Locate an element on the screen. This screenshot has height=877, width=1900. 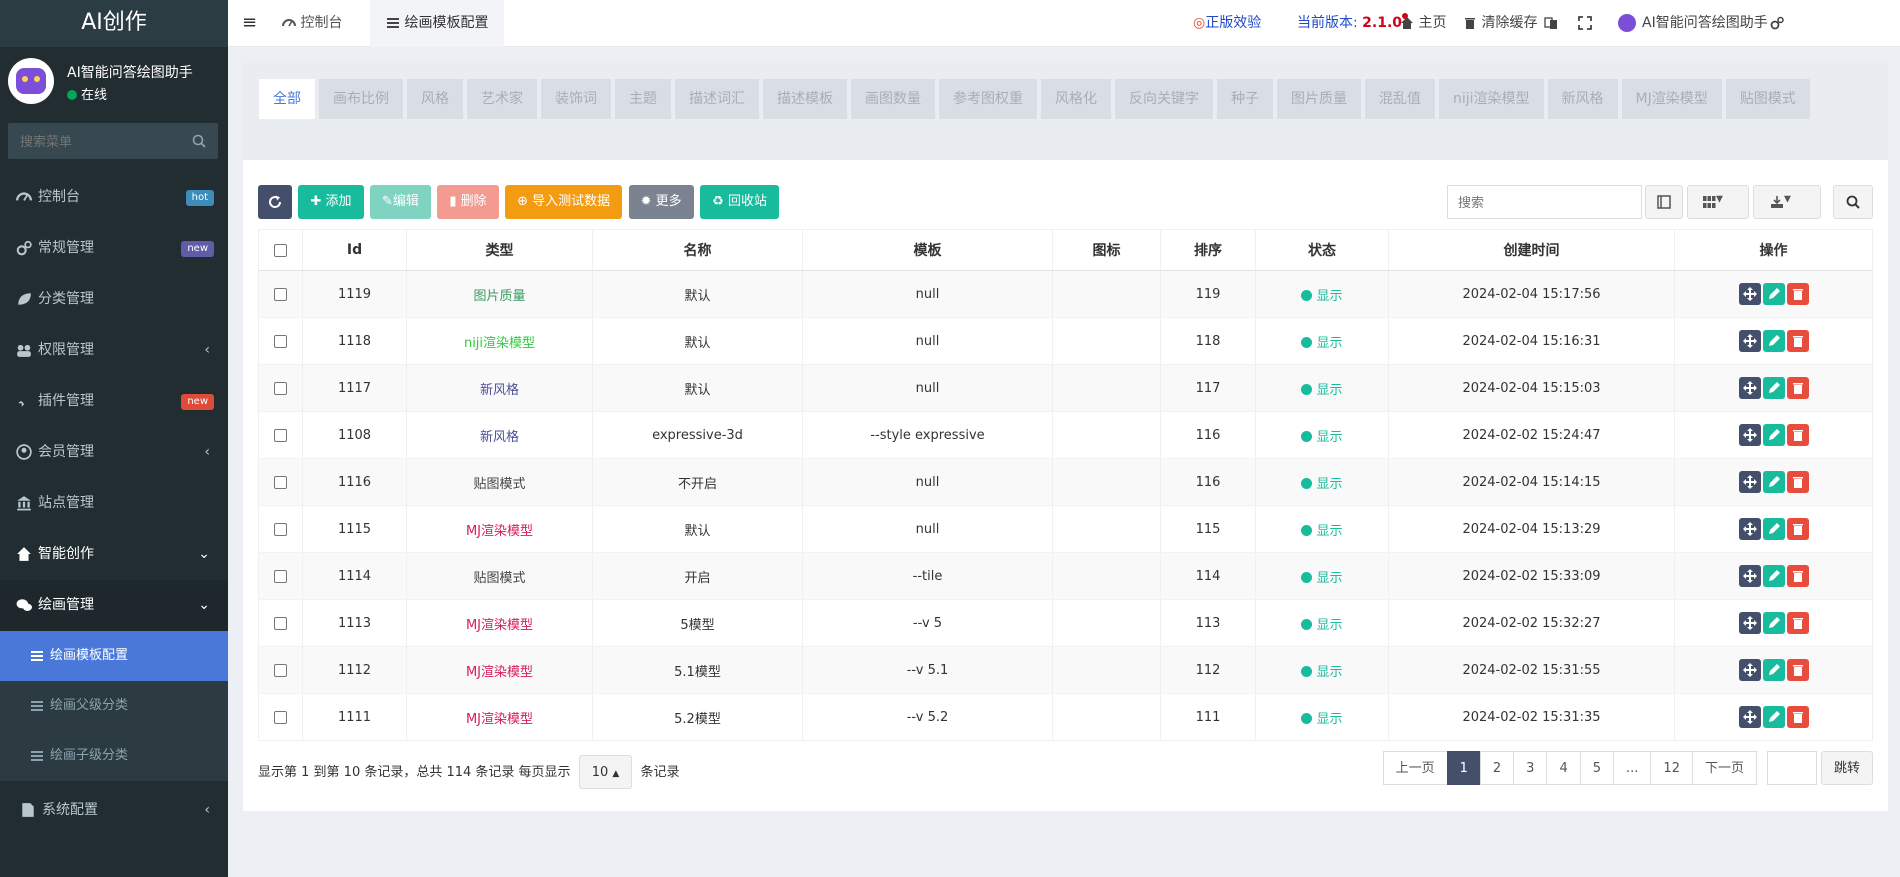
table-row: 1114 贴图模式 开启 --tile 114 显示 2024-02-02 15:33:09 is located at coordinates (1065, 576).